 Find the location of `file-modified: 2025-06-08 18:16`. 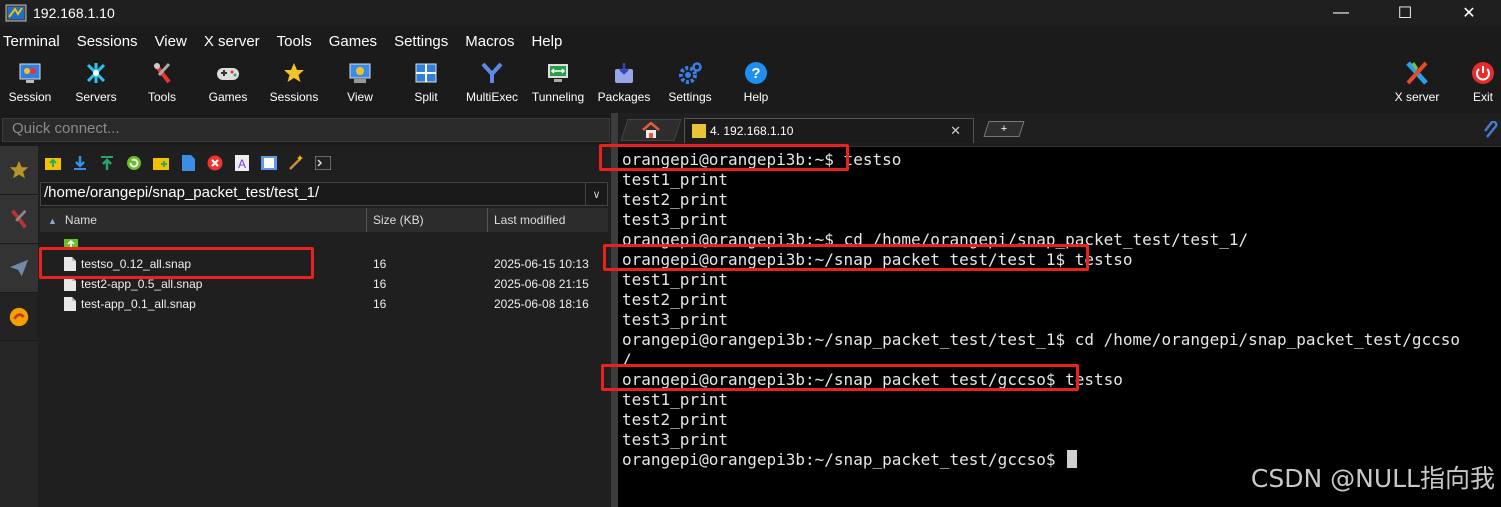

file-modified: 2025-06-08 18:16 is located at coordinates (541, 304).